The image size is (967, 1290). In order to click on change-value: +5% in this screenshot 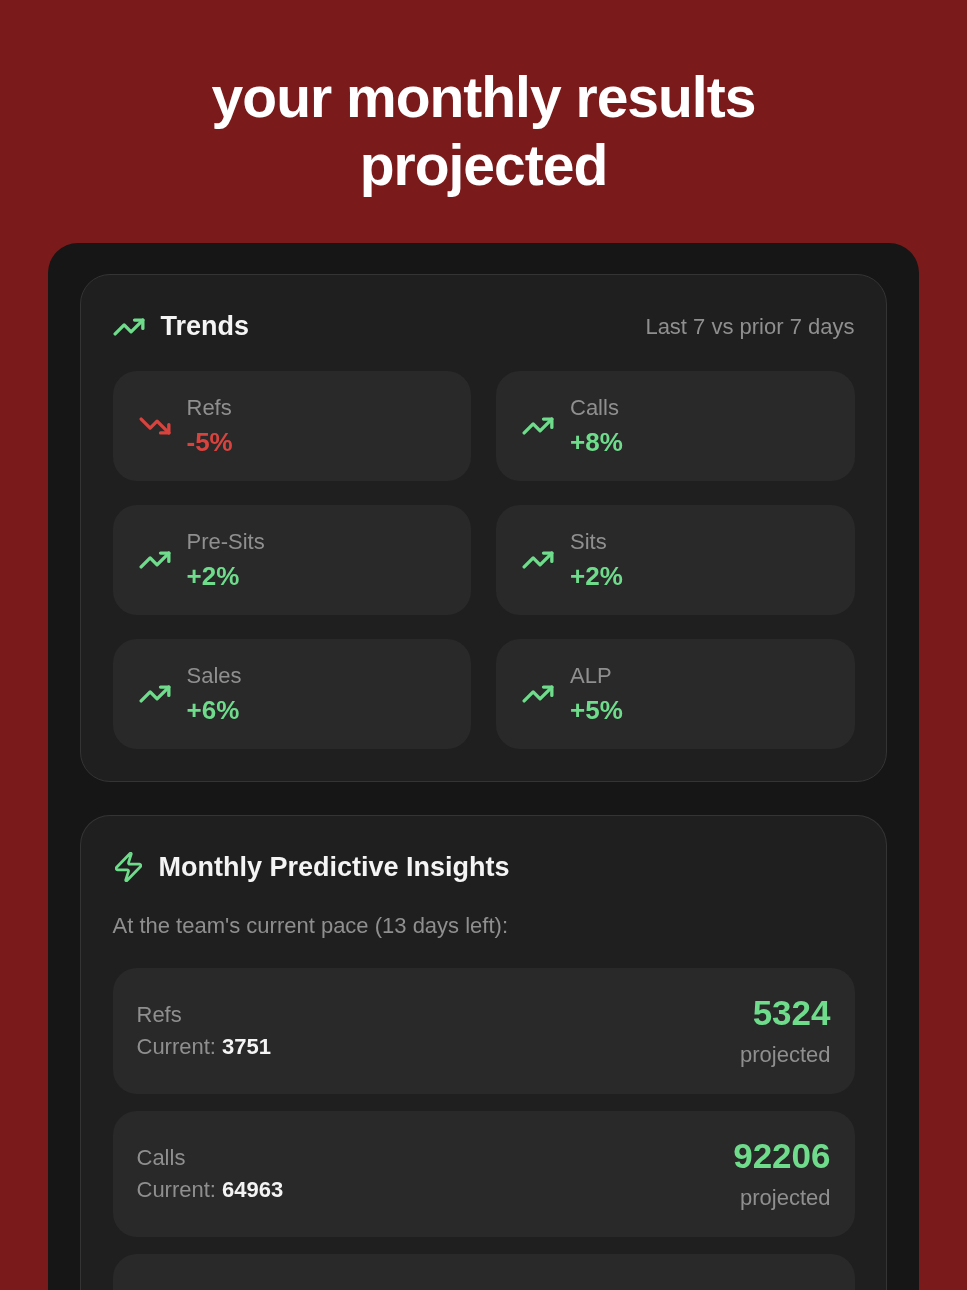, I will do `click(596, 710)`.